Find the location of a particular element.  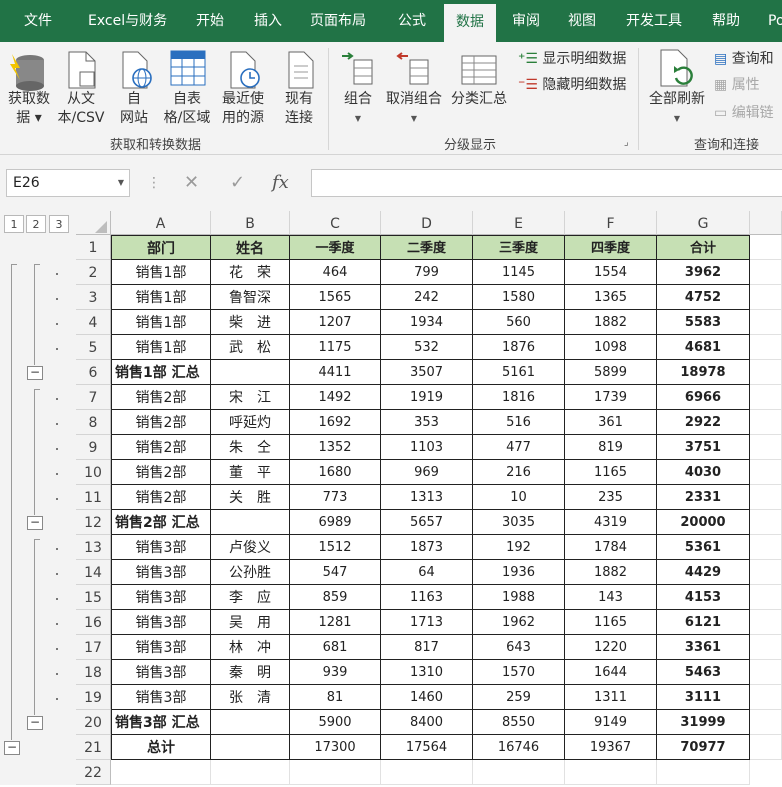

cell: 1220 is located at coordinates (611, 647).